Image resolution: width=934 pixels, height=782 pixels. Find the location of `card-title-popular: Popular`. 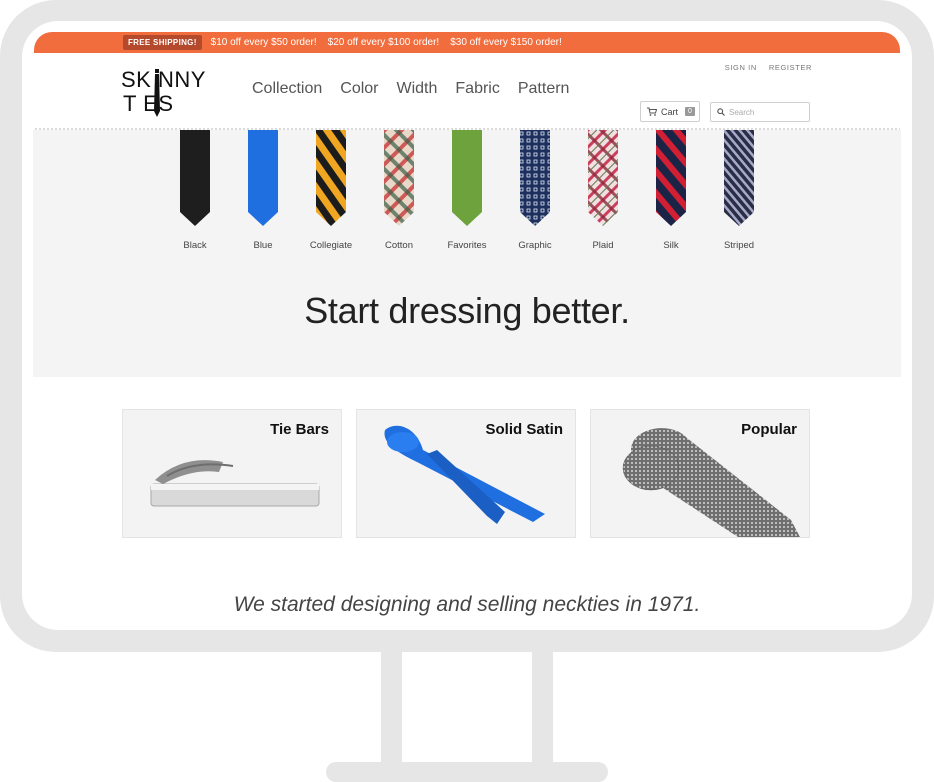

card-title-popular: Popular is located at coordinates (769, 429).